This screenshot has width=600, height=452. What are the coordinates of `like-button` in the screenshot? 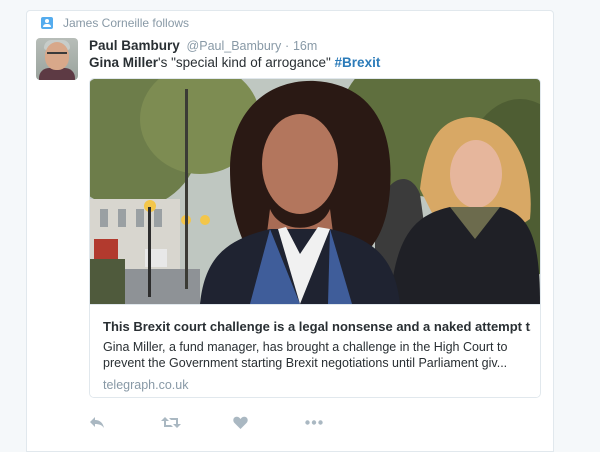 It's located at (269, 422).